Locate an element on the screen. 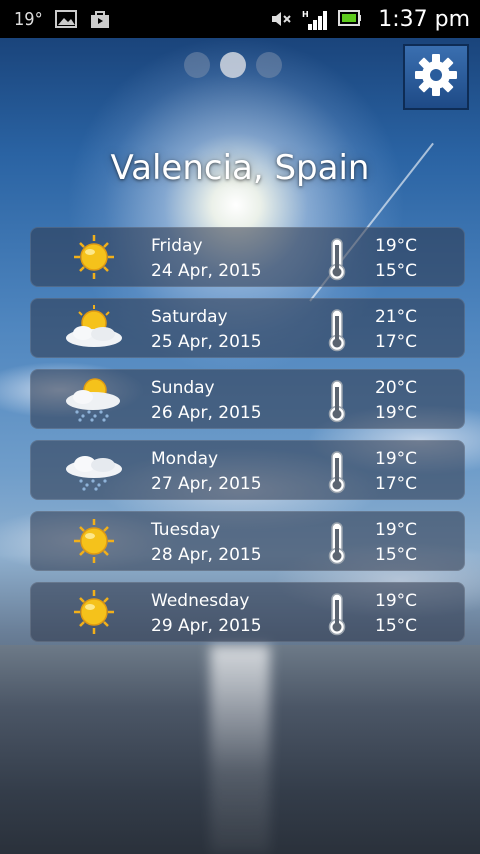  gear-icon is located at coordinates (436, 77).